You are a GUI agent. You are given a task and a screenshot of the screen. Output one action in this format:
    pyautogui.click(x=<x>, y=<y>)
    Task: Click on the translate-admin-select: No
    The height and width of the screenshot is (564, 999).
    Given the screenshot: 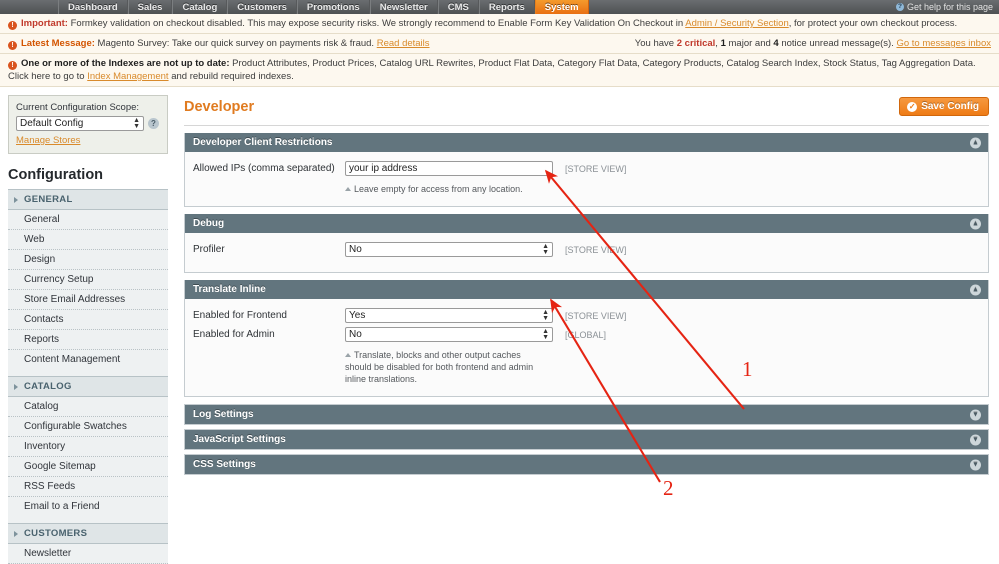 What is the action you would take?
    pyautogui.click(x=449, y=334)
    